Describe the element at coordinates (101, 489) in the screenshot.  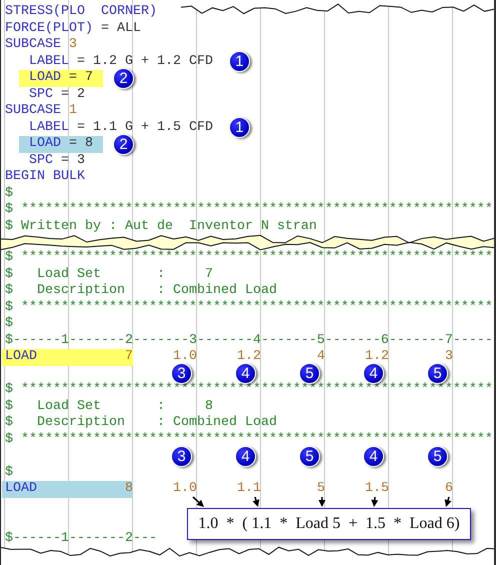
I see `field-value: 8` at that location.